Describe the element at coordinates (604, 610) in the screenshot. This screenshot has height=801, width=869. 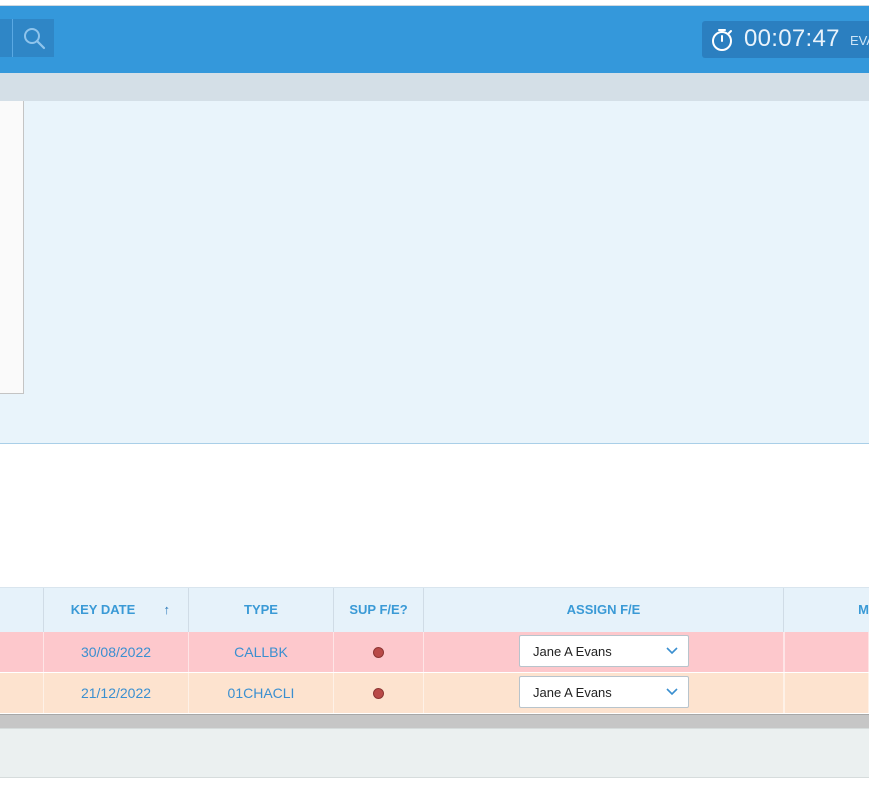
I see `column-header-assign-fe: ASSIGN F/E` at that location.